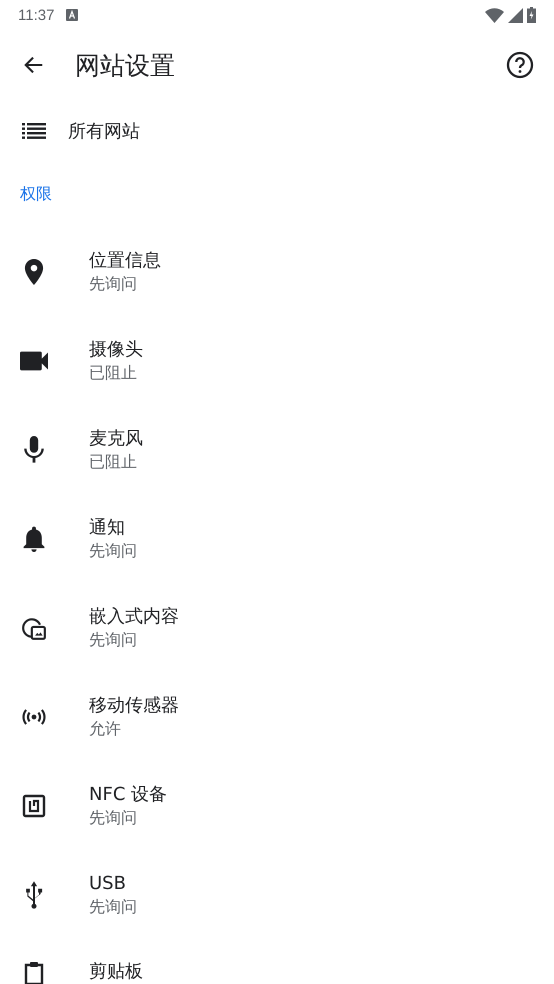 The image size is (554, 984). Describe the element at coordinates (36, 15) in the screenshot. I see `status-time: 11:37` at that location.